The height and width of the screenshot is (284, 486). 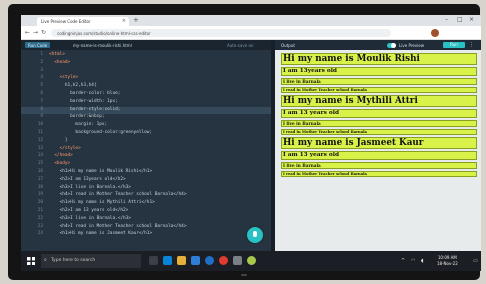 What do you see at coordinates (38, 45) in the screenshot?
I see `run-code-button: Run Code` at bounding box center [38, 45].